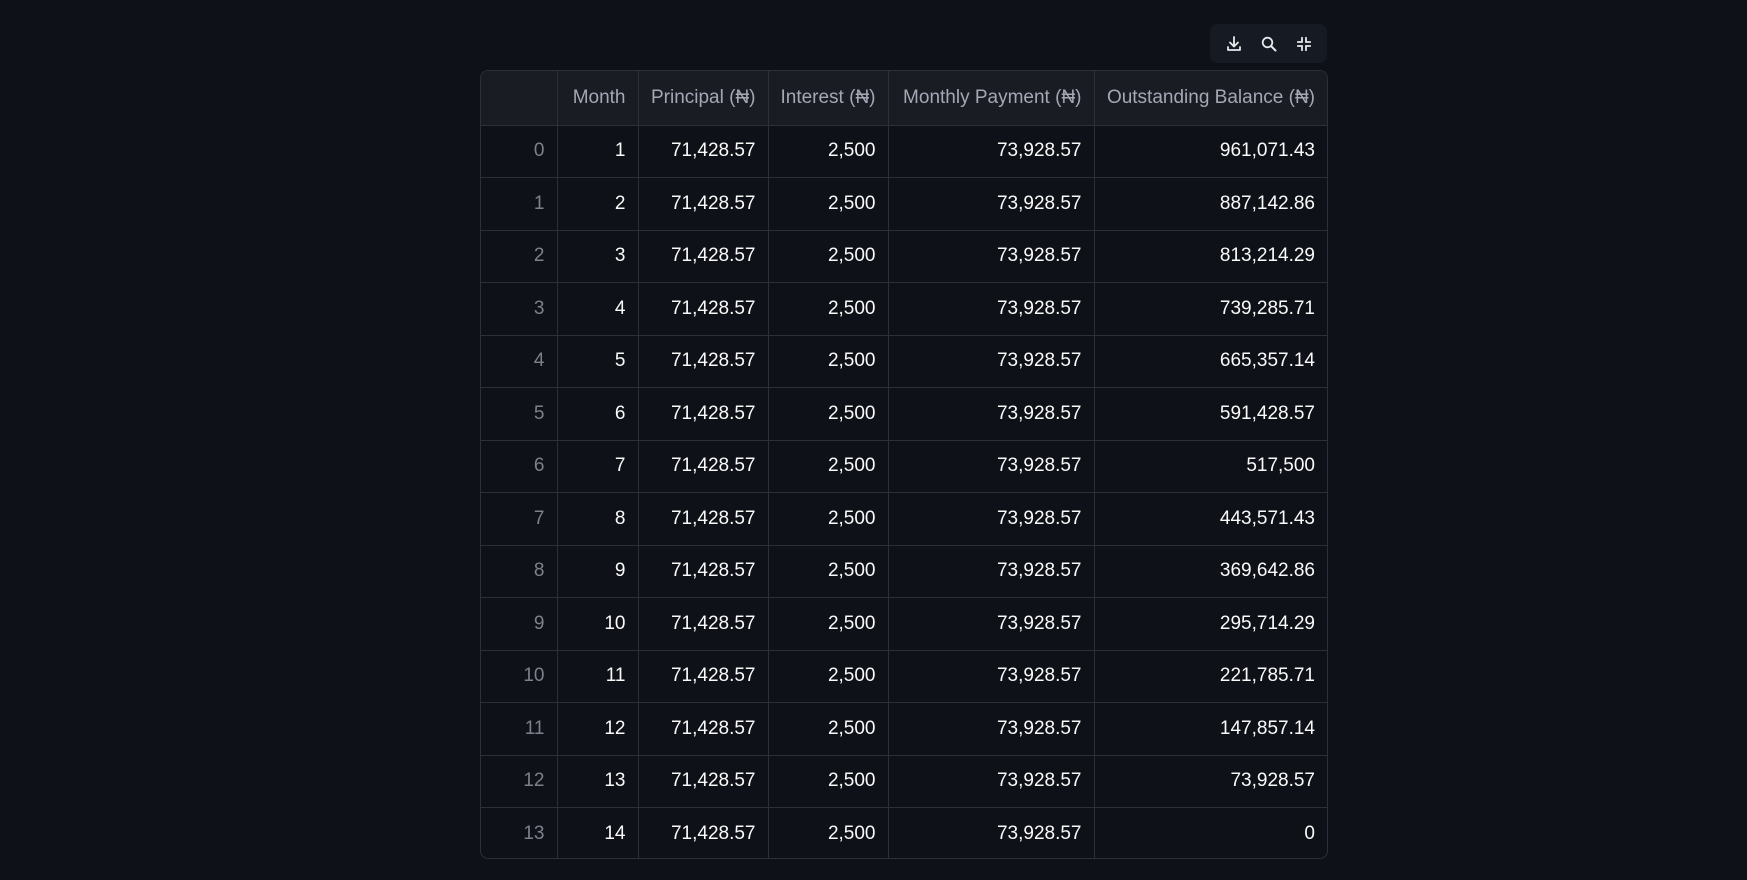 The height and width of the screenshot is (880, 1747). I want to click on table-row: 2 3 71,428.57 2,500 73,928.57 813,214.29, so click(904, 256).